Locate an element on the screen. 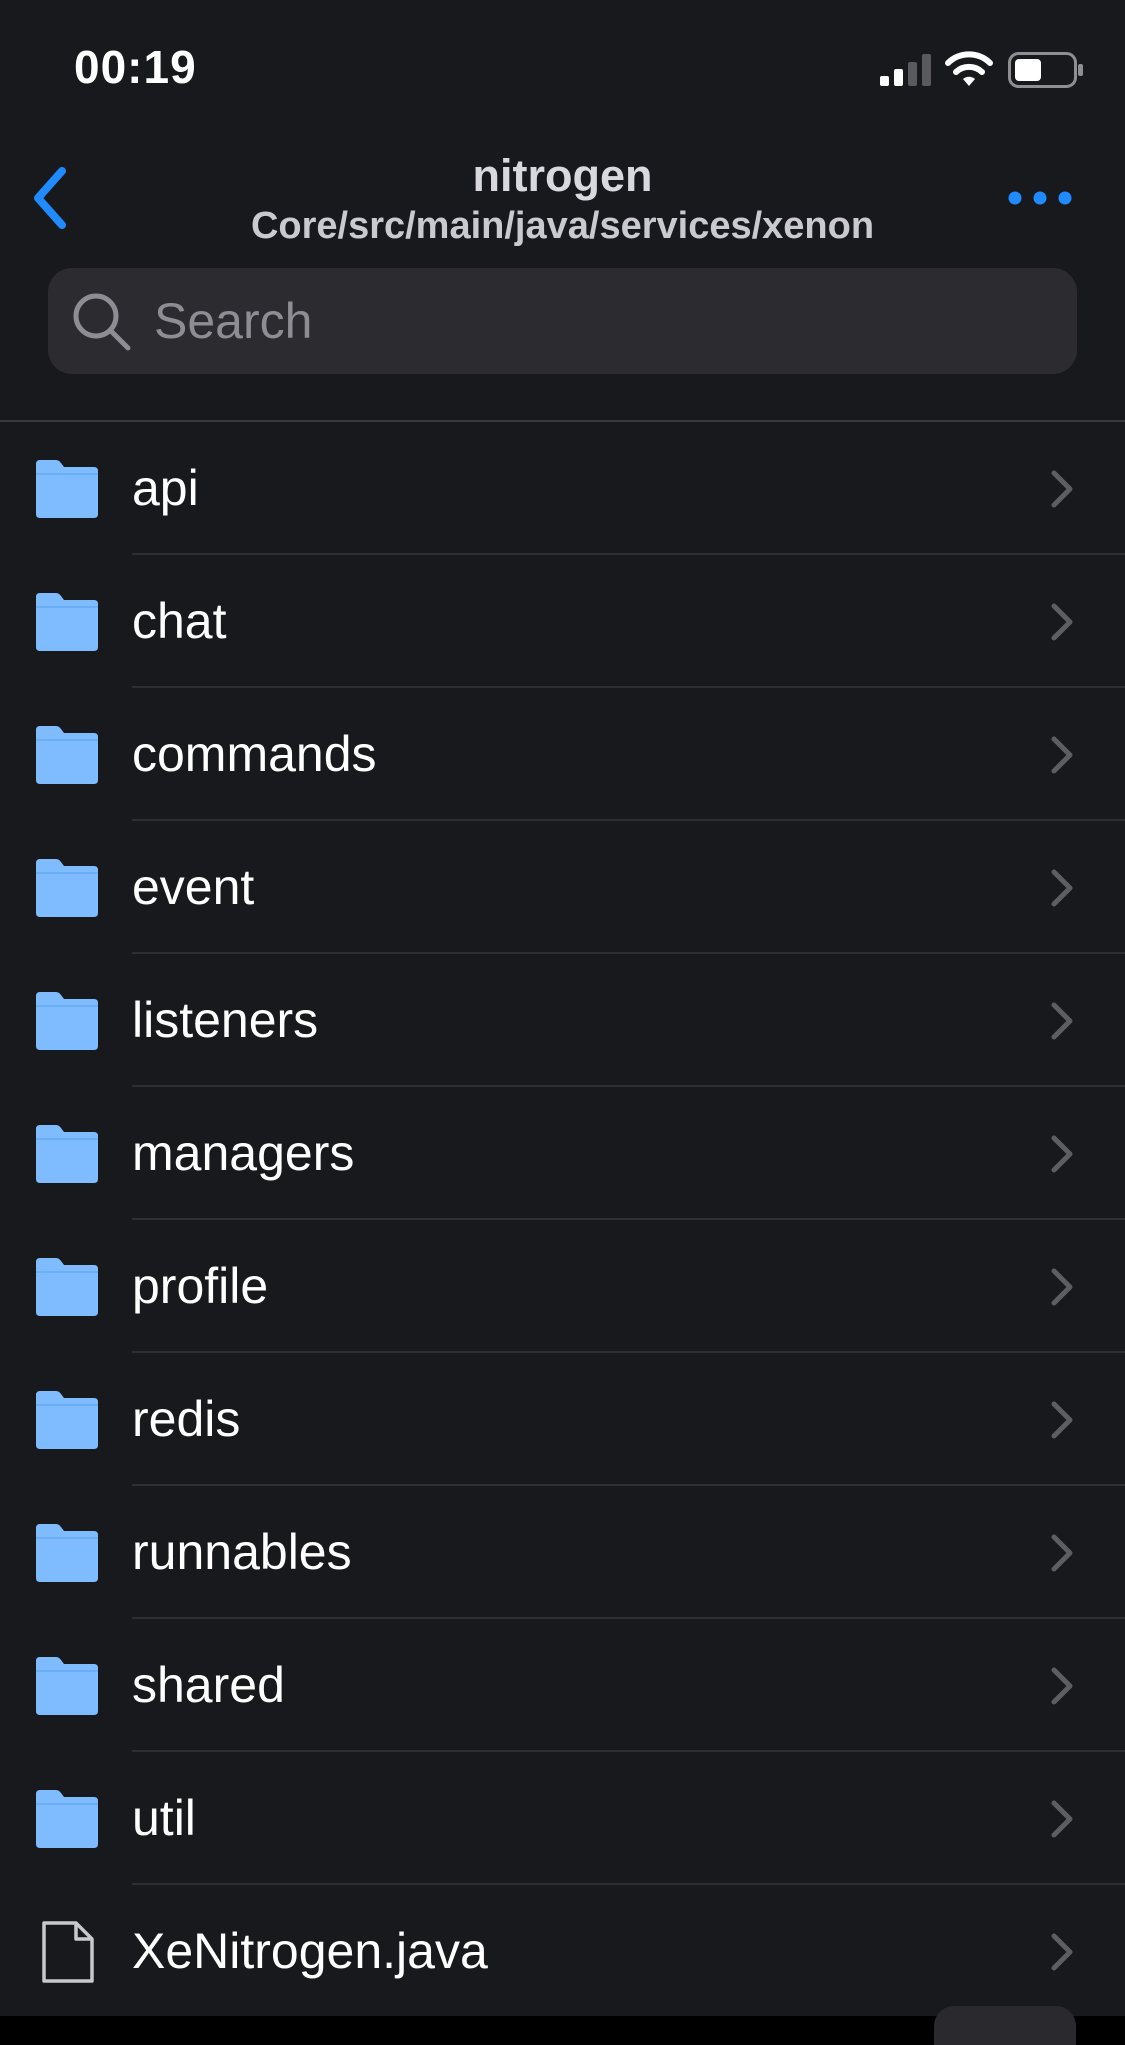  search-input is located at coordinates (604, 321).